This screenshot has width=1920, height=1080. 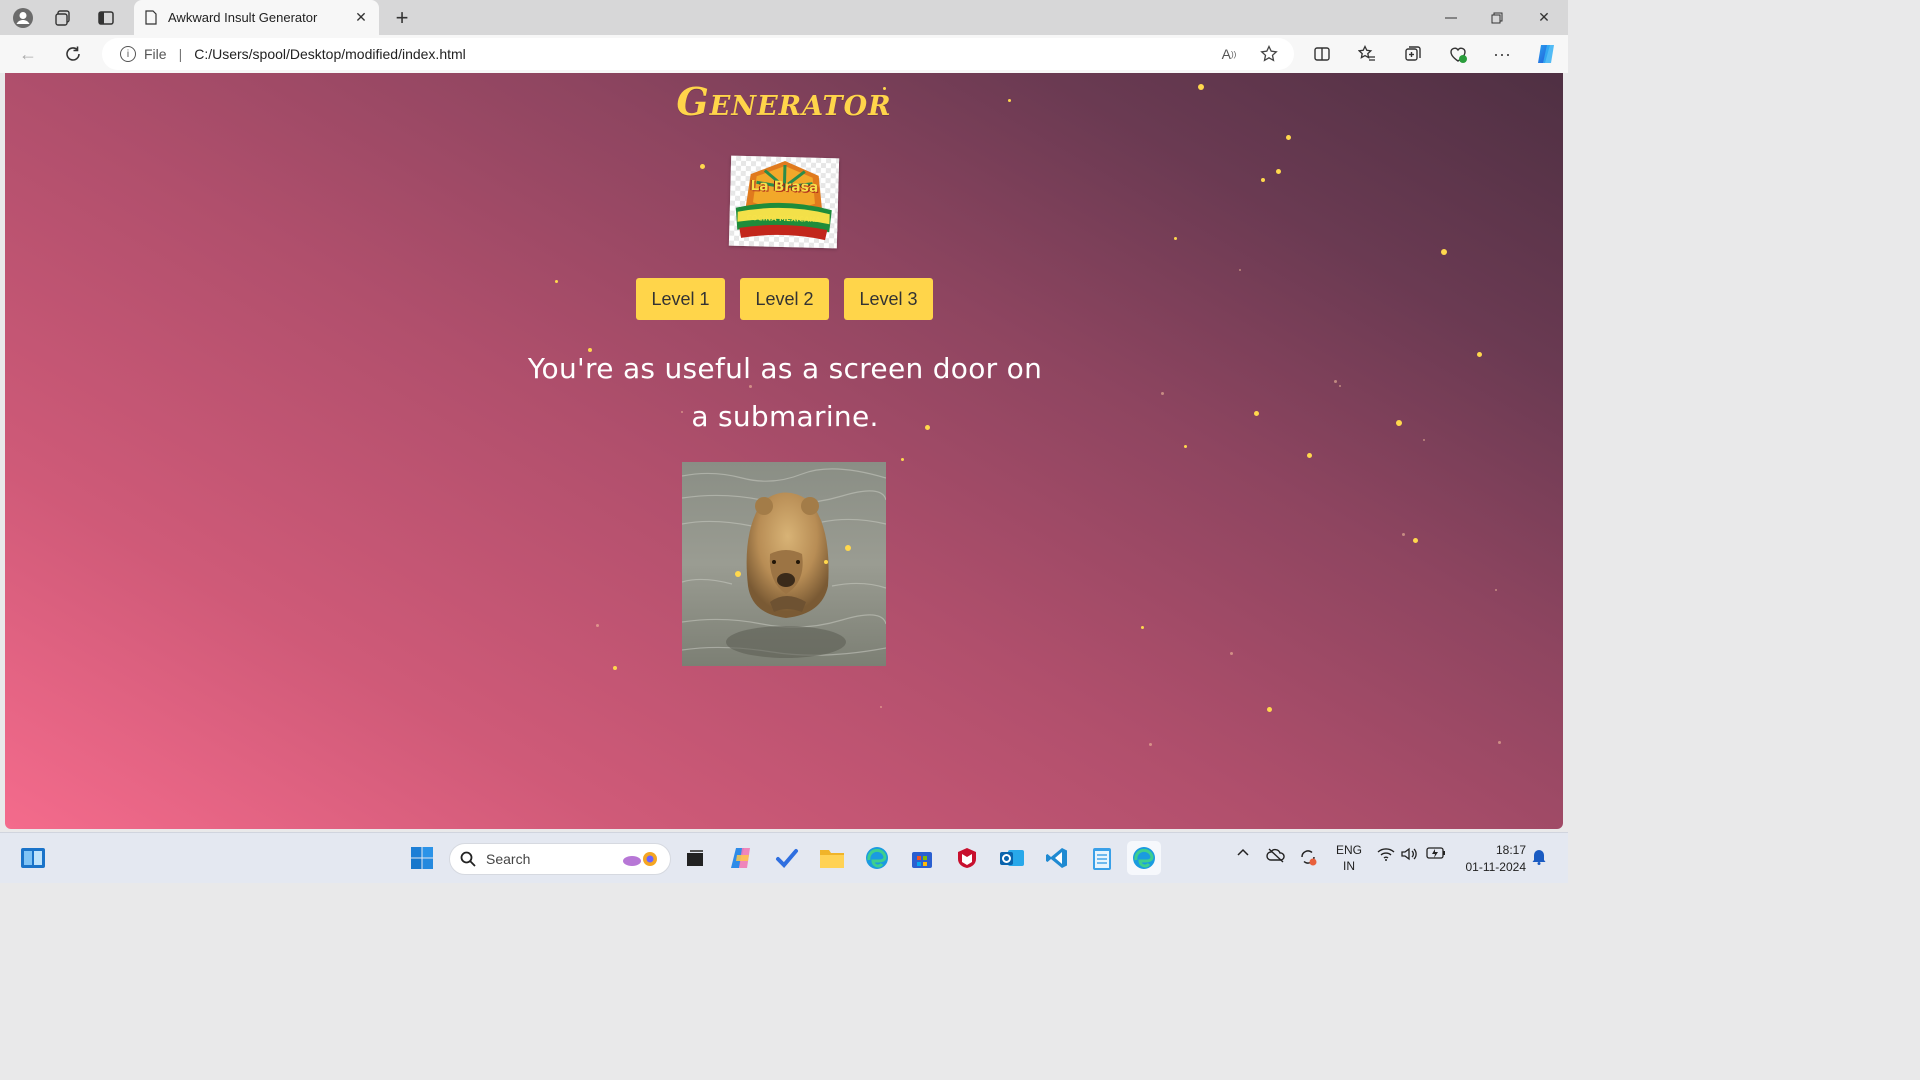 I want to click on address-prefix: File, so click(x=155, y=54).